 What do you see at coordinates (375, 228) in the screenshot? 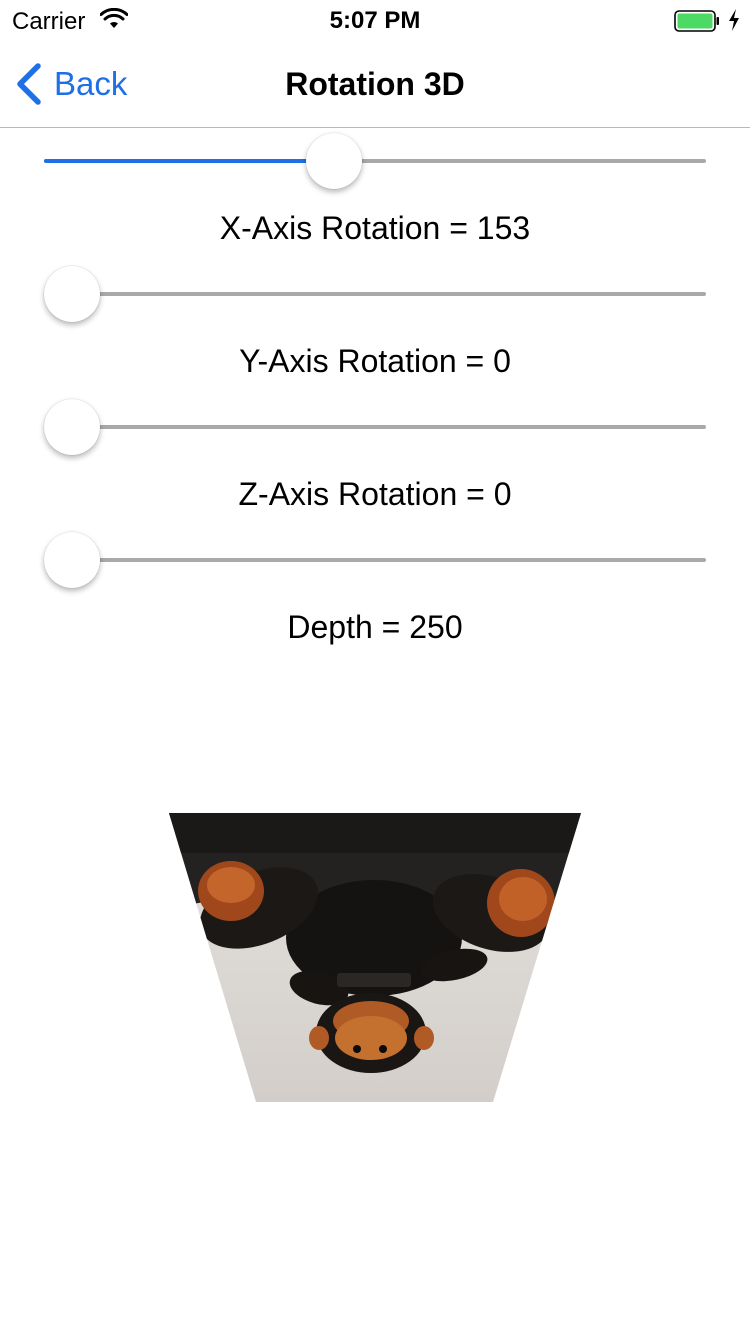
I see `x-axis-rotation-label: X-Axis Rotation = 153` at bounding box center [375, 228].